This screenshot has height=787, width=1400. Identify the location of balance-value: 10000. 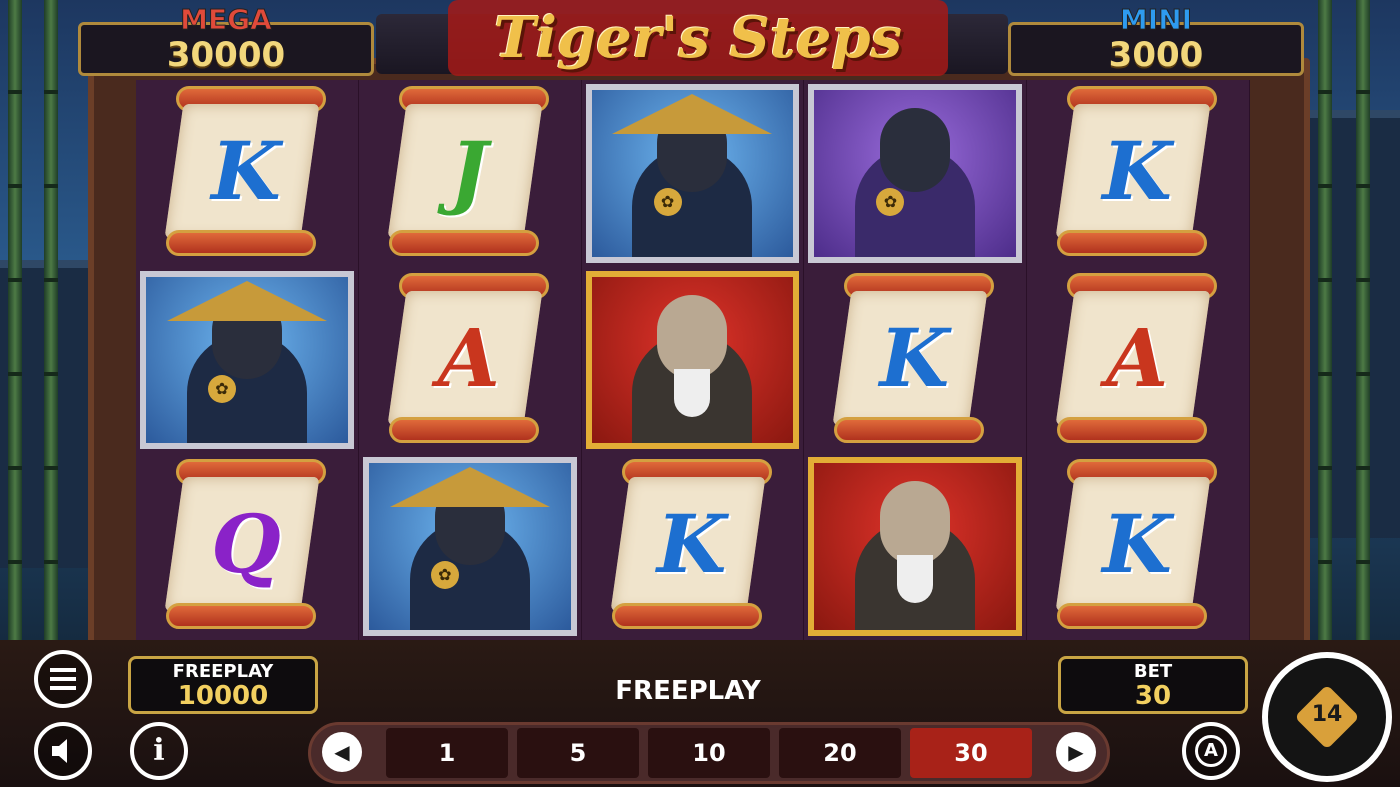
(223, 696).